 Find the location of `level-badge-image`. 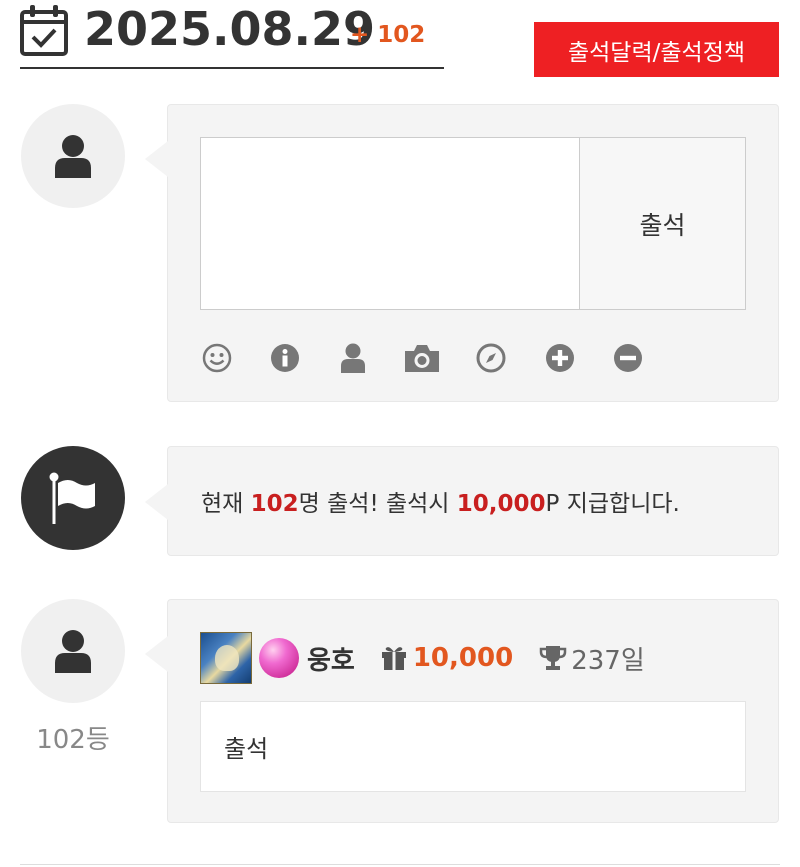

level-badge-image is located at coordinates (226, 658).